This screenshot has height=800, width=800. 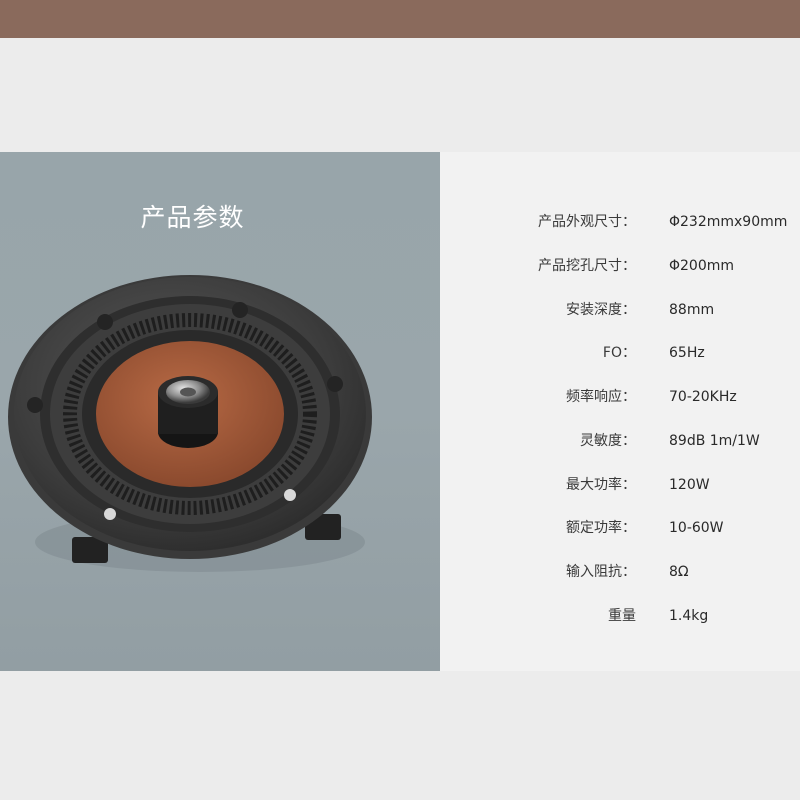 I want to click on spec-row: 重量 1.4kg, so click(x=620, y=616).